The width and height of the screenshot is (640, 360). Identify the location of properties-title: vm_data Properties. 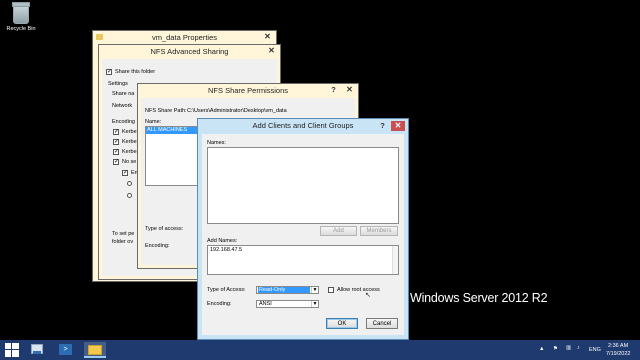
(184, 37).